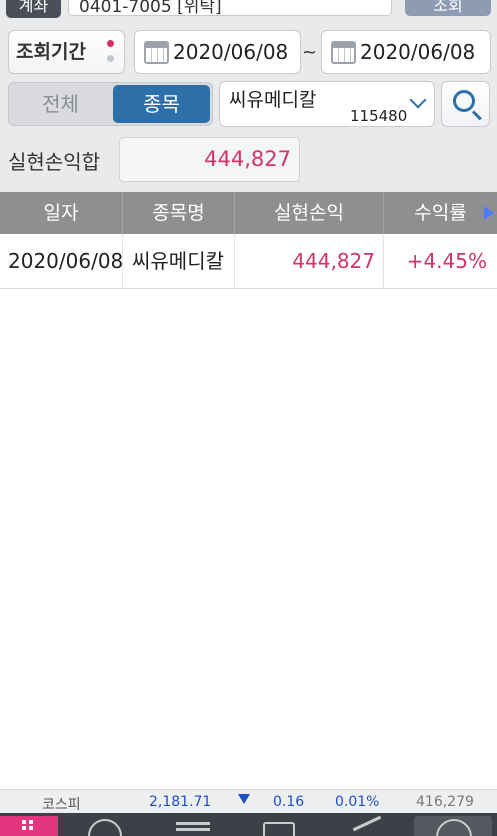 Image resolution: width=497 pixels, height=836 pixels. I want to click on scope-segment: 전체 종목, so click(110, 104).